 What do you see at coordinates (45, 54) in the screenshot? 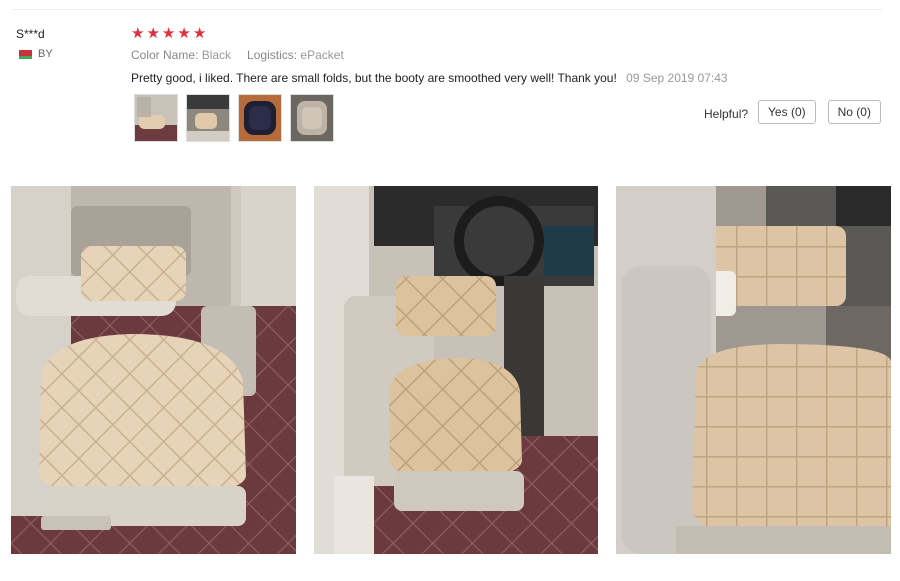
I see `country-code: BY` at bounding box center [45, 54].